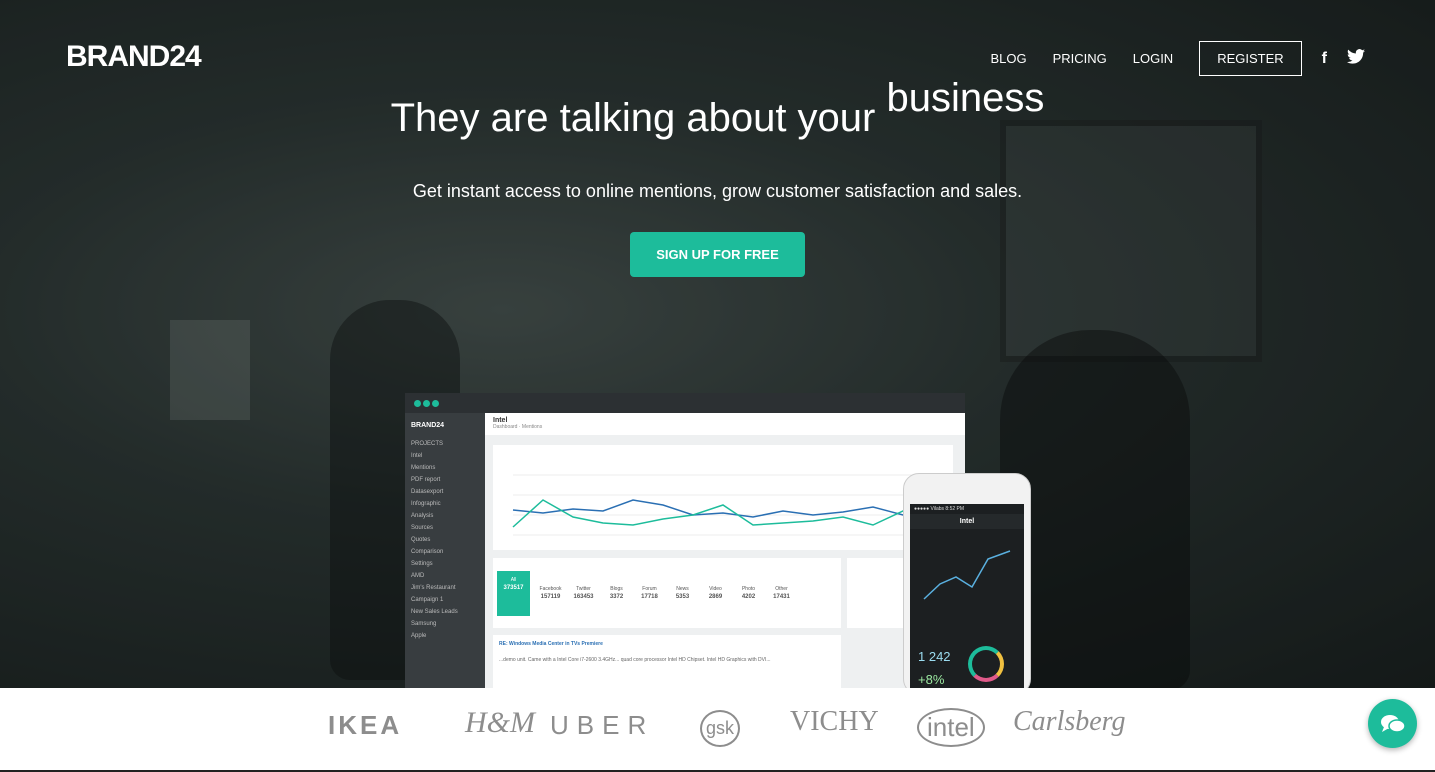 This screenshot has width=1435, height=772. I want to click on source-stat: Photo 4202, so click(748, 593).